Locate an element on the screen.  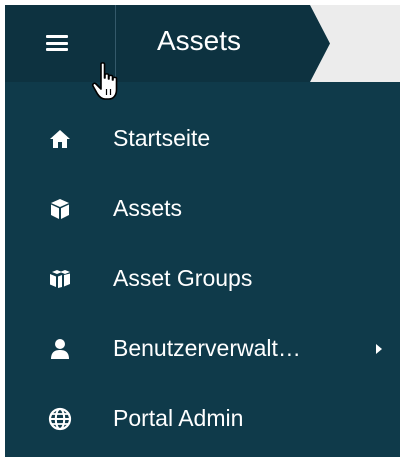
globe-icon is located at coordinates (60, 419).